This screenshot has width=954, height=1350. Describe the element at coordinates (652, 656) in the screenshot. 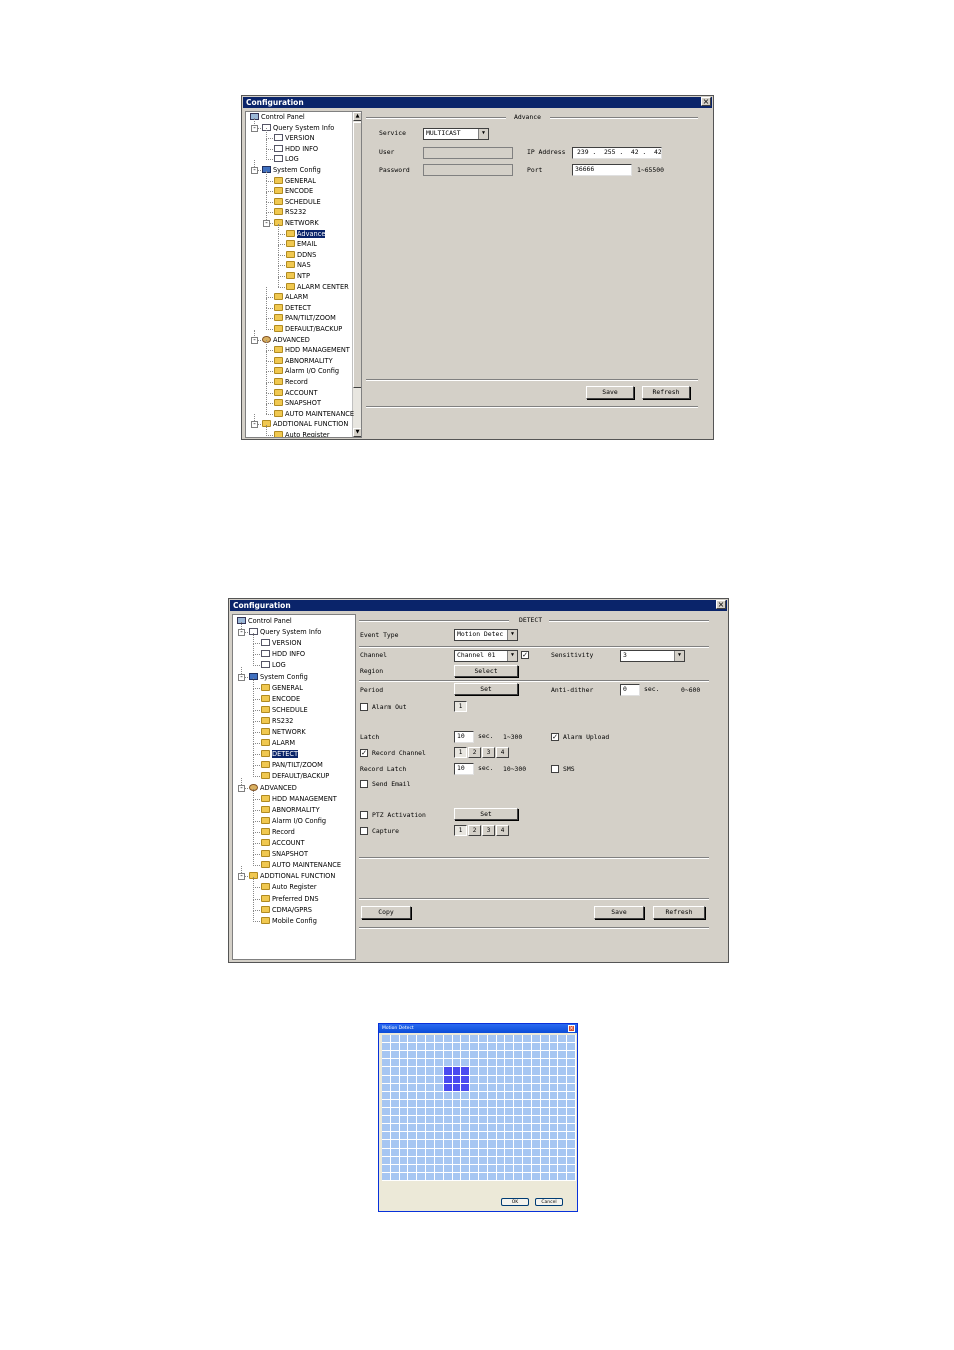

I see `sensitivity-select: 3 ▼` at that location.